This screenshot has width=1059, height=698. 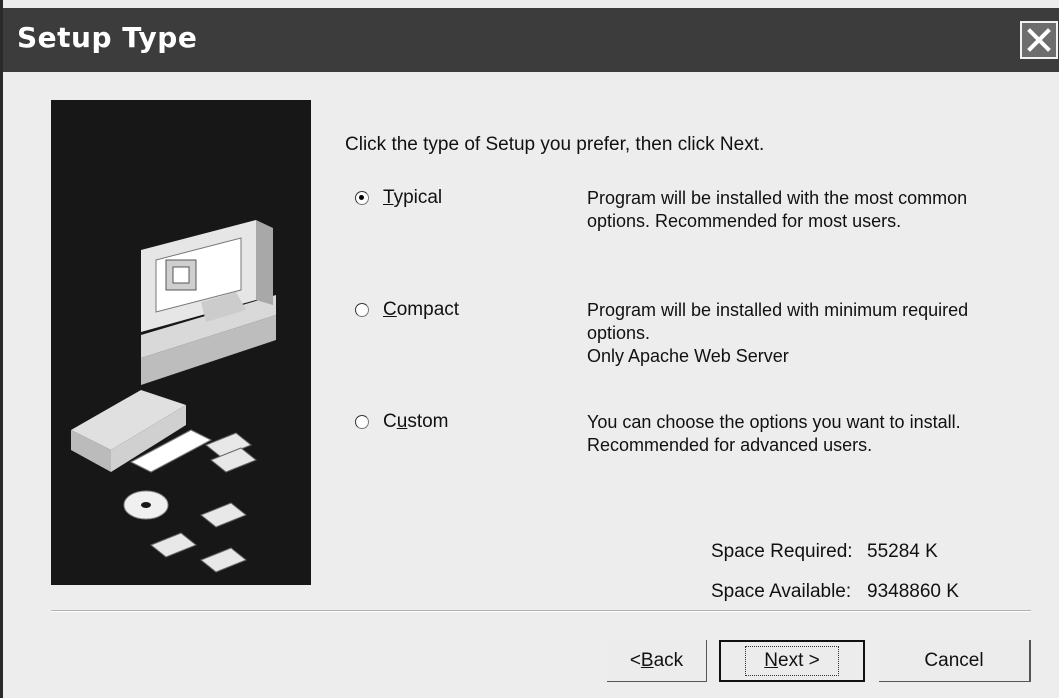 What do you see at coordinates (362, 422) in the screenshot?
I see `radio-button-custom` at bounding box center [362, 422].